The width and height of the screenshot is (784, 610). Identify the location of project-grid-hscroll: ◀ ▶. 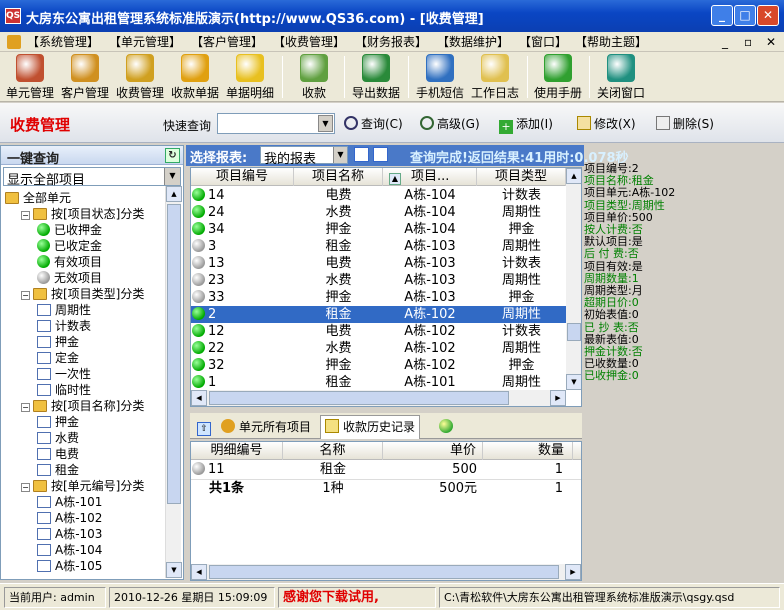
(378, 398).